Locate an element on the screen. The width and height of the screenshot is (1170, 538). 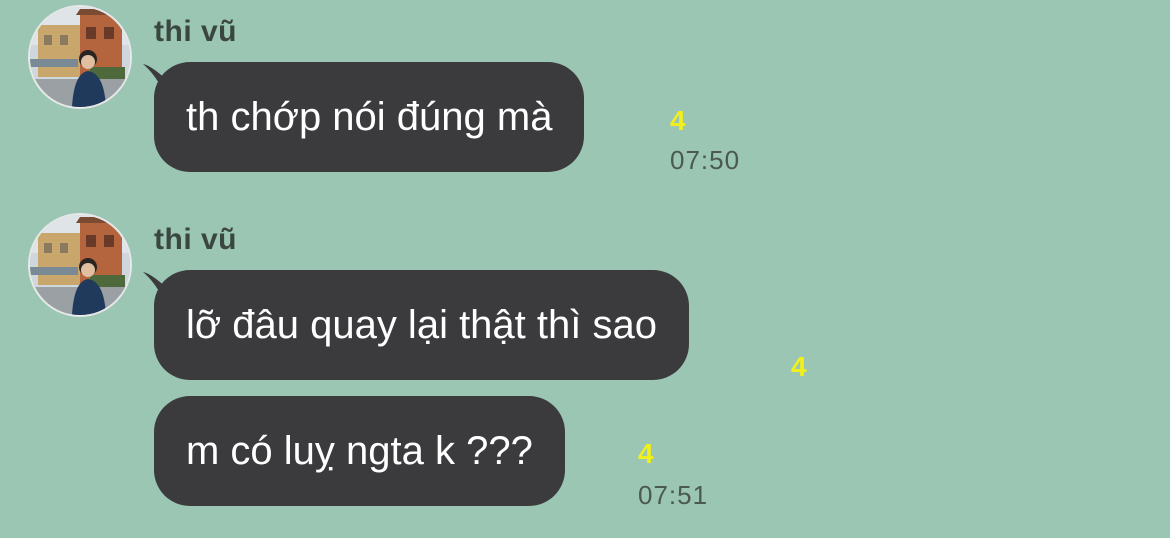
message-time: 07:50 is located at coordinates (705, 160).